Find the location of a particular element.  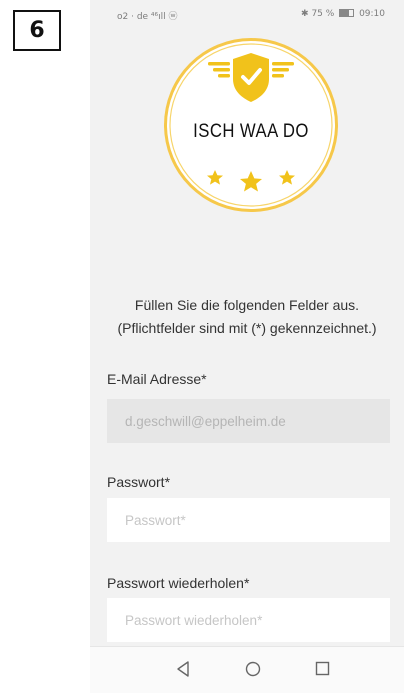

recents-icon is located at coordinates (322, 668).